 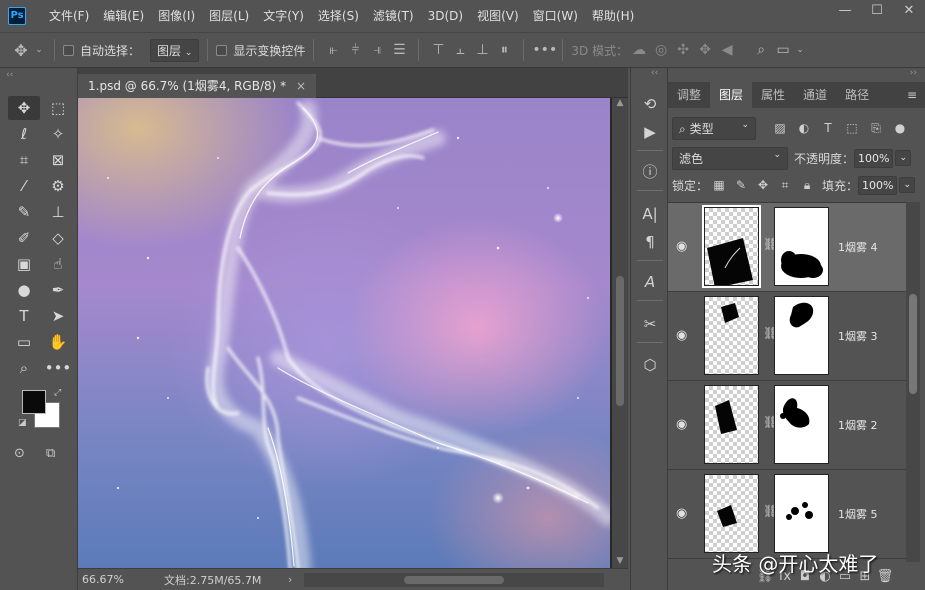 I want to click on panel-collapse-button: ››, so click(x=913, y=73).